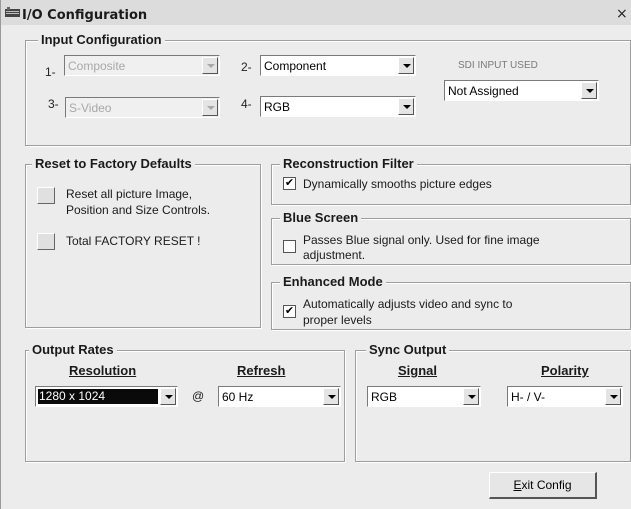 The image size is (631, 509). Describe the element at coordinates (46, 195) in the screenshot. I see `reset-picture-button` at that location.